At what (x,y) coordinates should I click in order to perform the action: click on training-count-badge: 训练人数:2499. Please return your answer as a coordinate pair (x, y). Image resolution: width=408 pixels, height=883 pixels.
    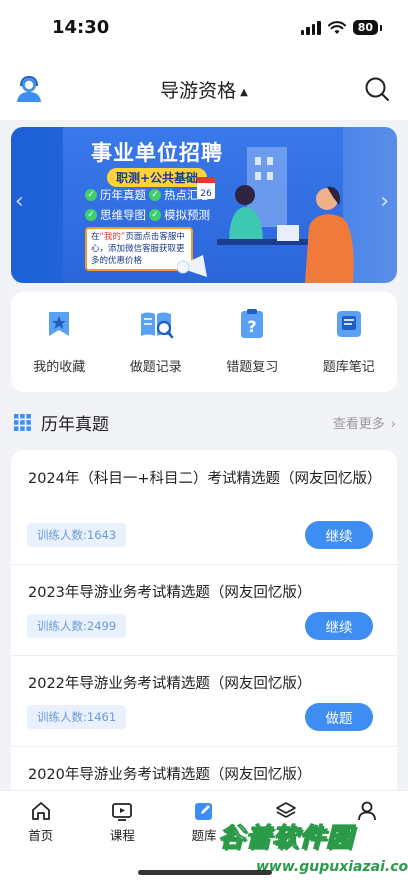
    Looking at the image, I should click on (77, 626).